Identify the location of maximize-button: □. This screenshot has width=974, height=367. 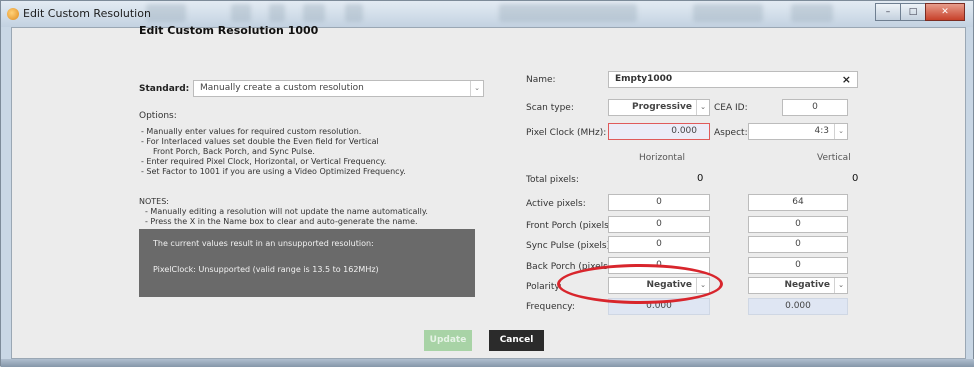
(913, 12).